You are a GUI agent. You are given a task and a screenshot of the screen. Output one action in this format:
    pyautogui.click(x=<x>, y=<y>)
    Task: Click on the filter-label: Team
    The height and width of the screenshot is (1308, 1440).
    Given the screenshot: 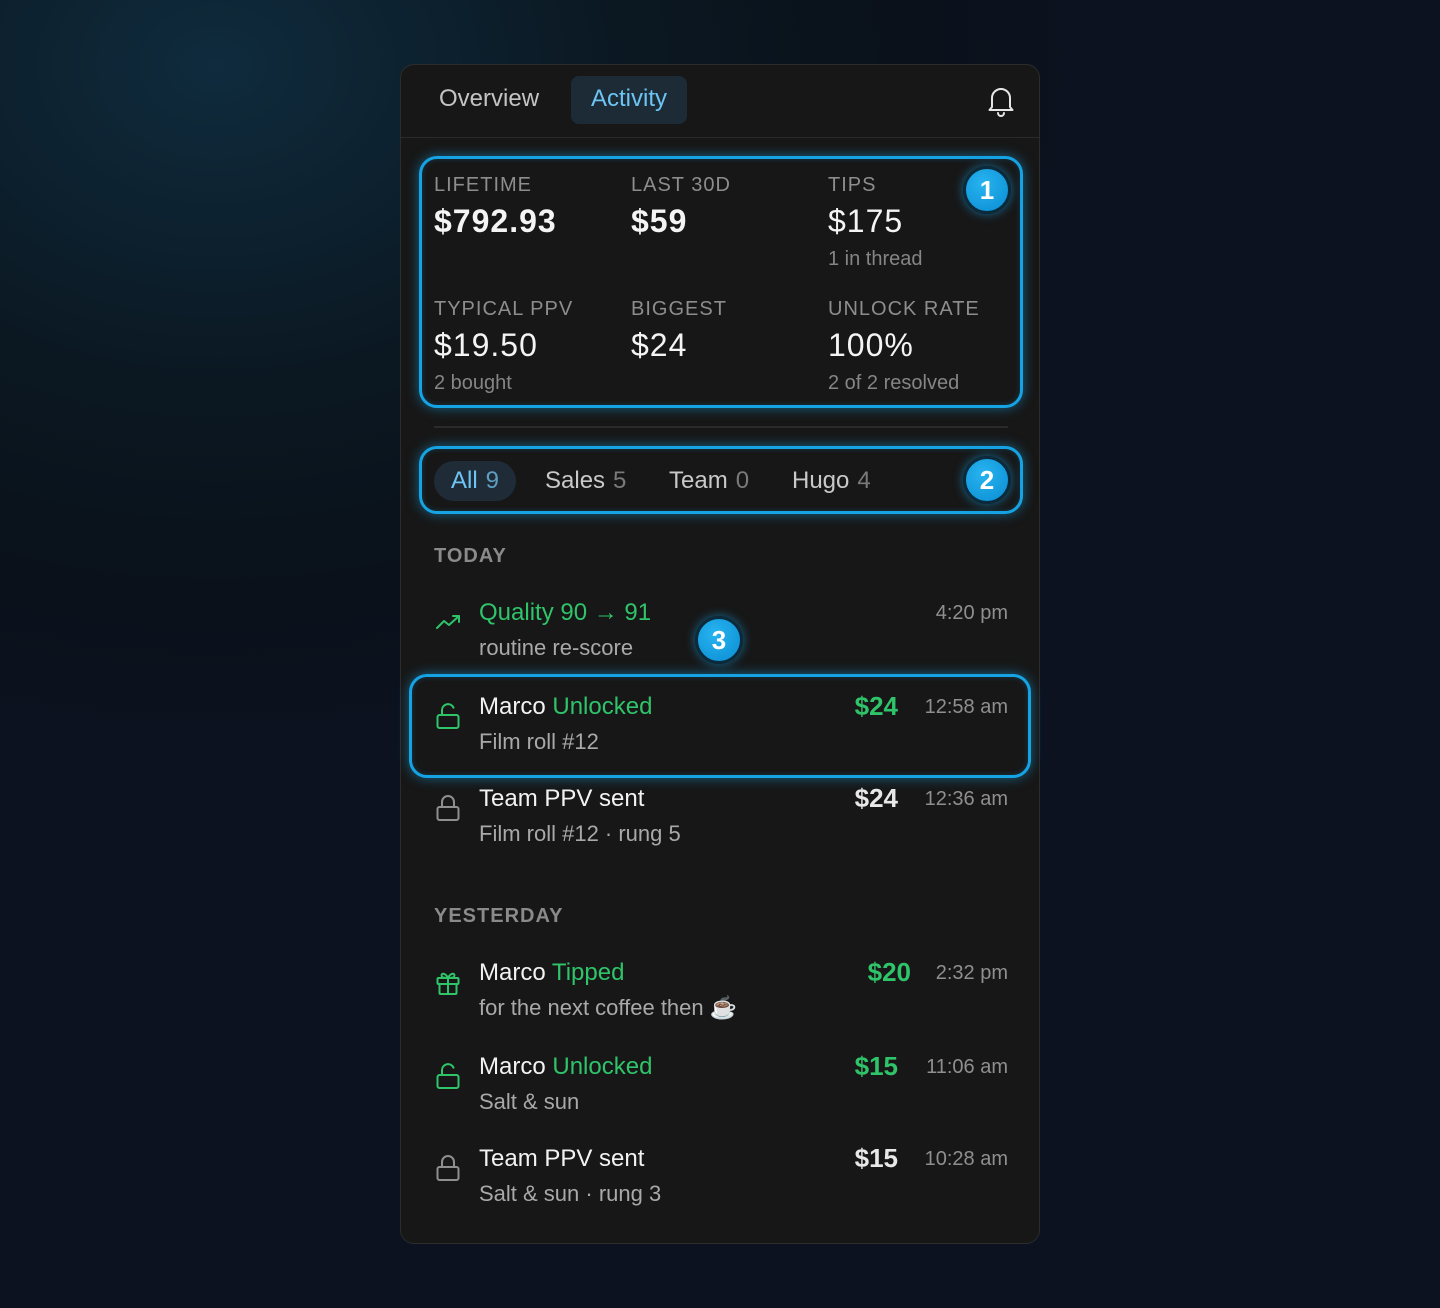 What is the action you would take?
    pyautogui.click(x=698, y=480)
    